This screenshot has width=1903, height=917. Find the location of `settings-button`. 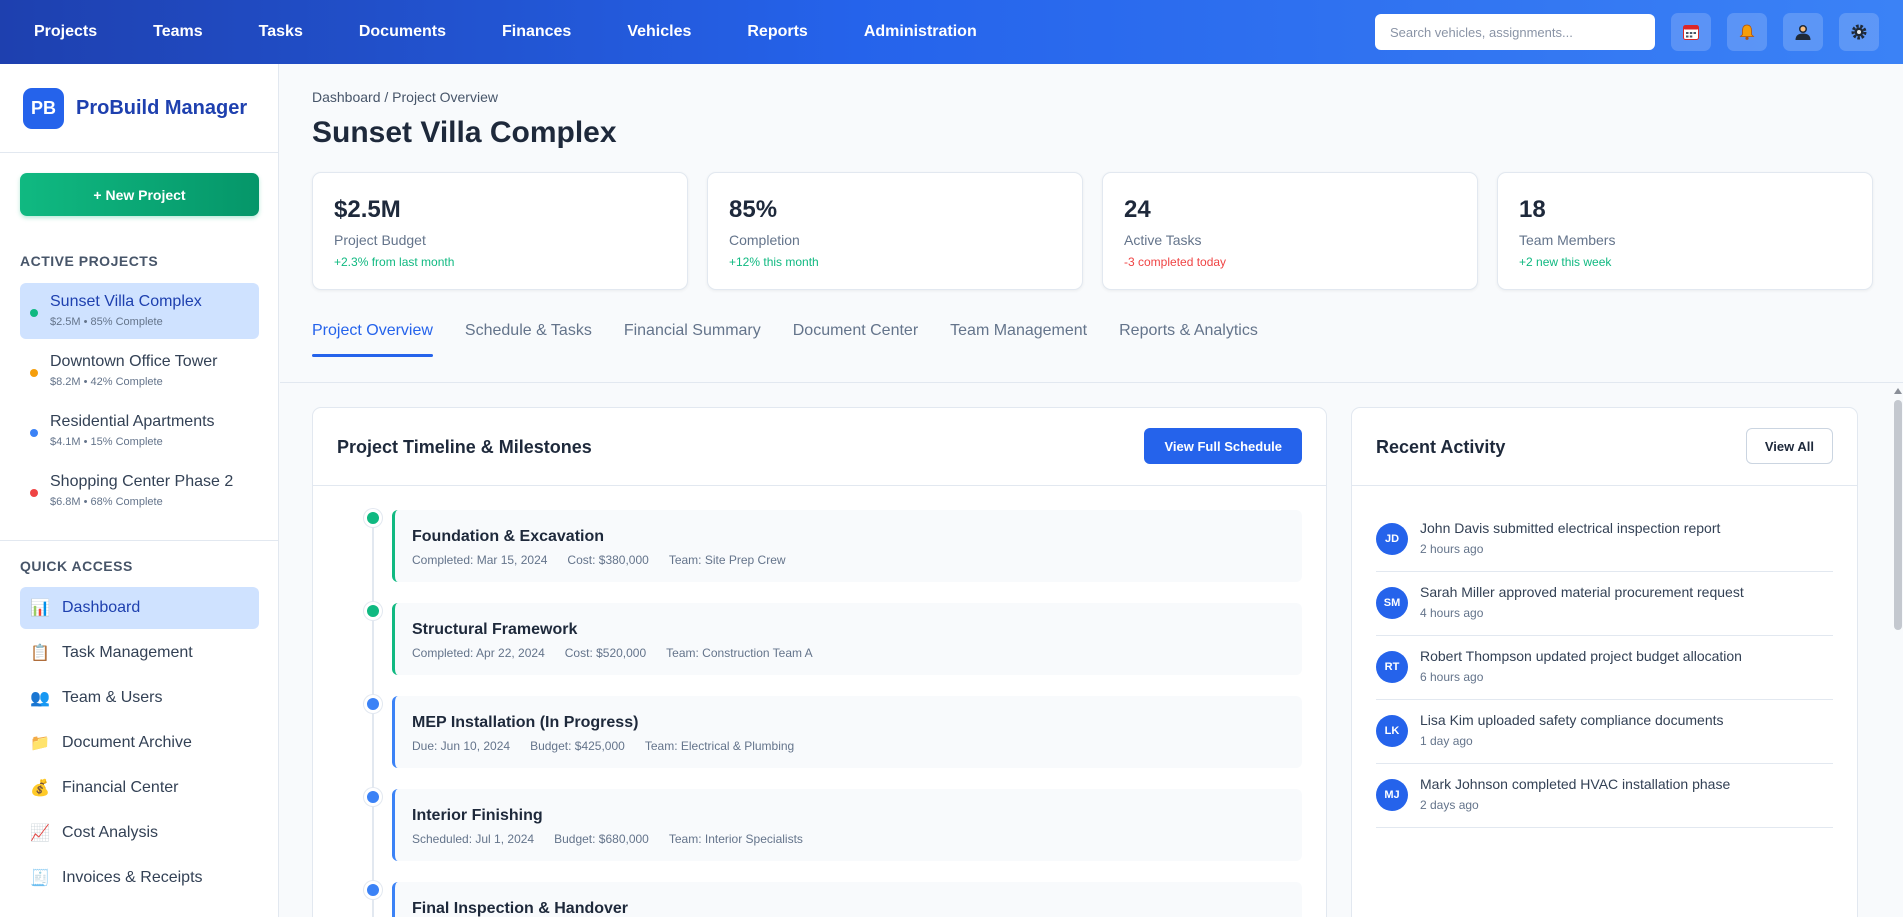

settings-button is located at coordinates (1859, 32).